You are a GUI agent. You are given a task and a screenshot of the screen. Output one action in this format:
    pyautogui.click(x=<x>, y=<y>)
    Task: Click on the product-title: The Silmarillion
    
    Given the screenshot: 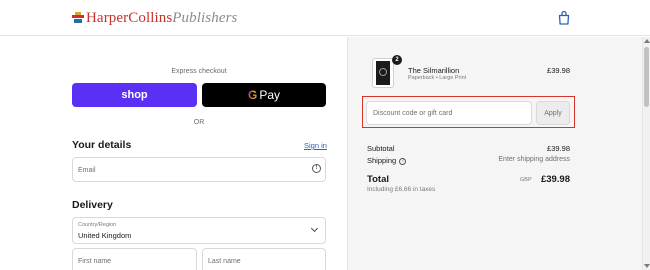 What is the action you would take?
    pyautogui.click(x=434, y=70)
    